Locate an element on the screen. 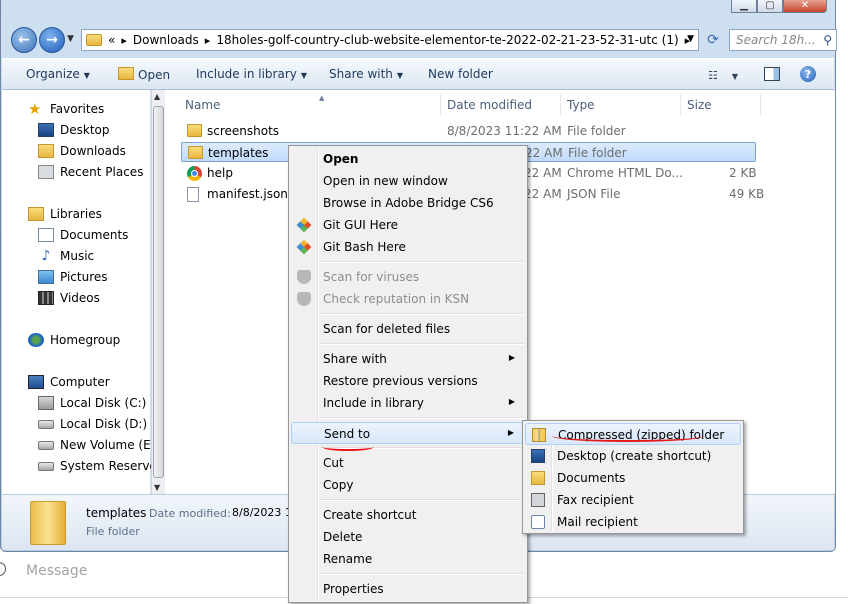 The image size is (848, 604). menu-browse-adobe-bridge: Browse in Adobe Bridge CS6 is located at coordinates (408, 203).